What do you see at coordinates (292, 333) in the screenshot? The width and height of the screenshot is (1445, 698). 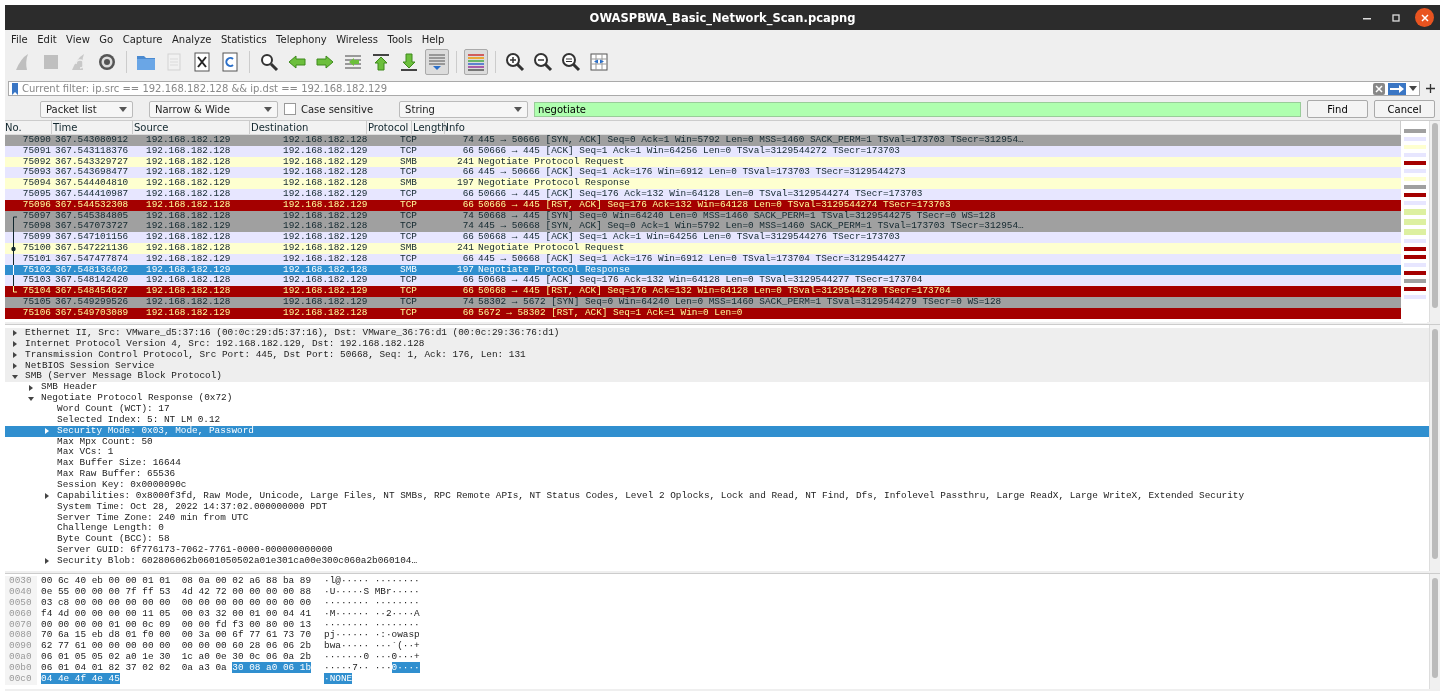 I see `tree-item-text: Ethernet II, Src: VMware_d5:37:16 (00:0c:29:d5:37:16), Dst: VMware_36:76:d1 (00:0c:29:36:76:d1)` at bounding box center [292, 333].